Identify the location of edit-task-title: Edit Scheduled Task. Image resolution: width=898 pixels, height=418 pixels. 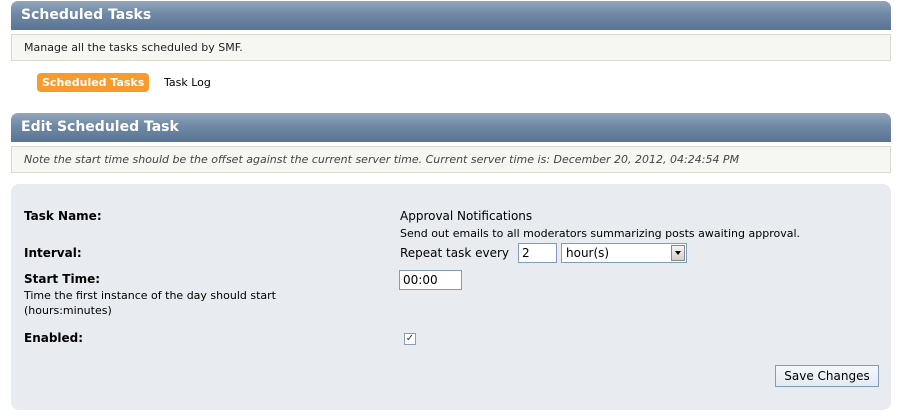
(100, 127).